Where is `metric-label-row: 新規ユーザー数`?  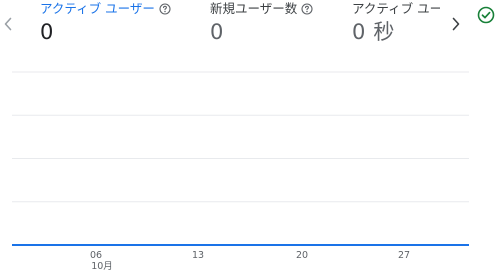
metric-label-row: 新規ユーザー数 is located at coordinates (261, 9).